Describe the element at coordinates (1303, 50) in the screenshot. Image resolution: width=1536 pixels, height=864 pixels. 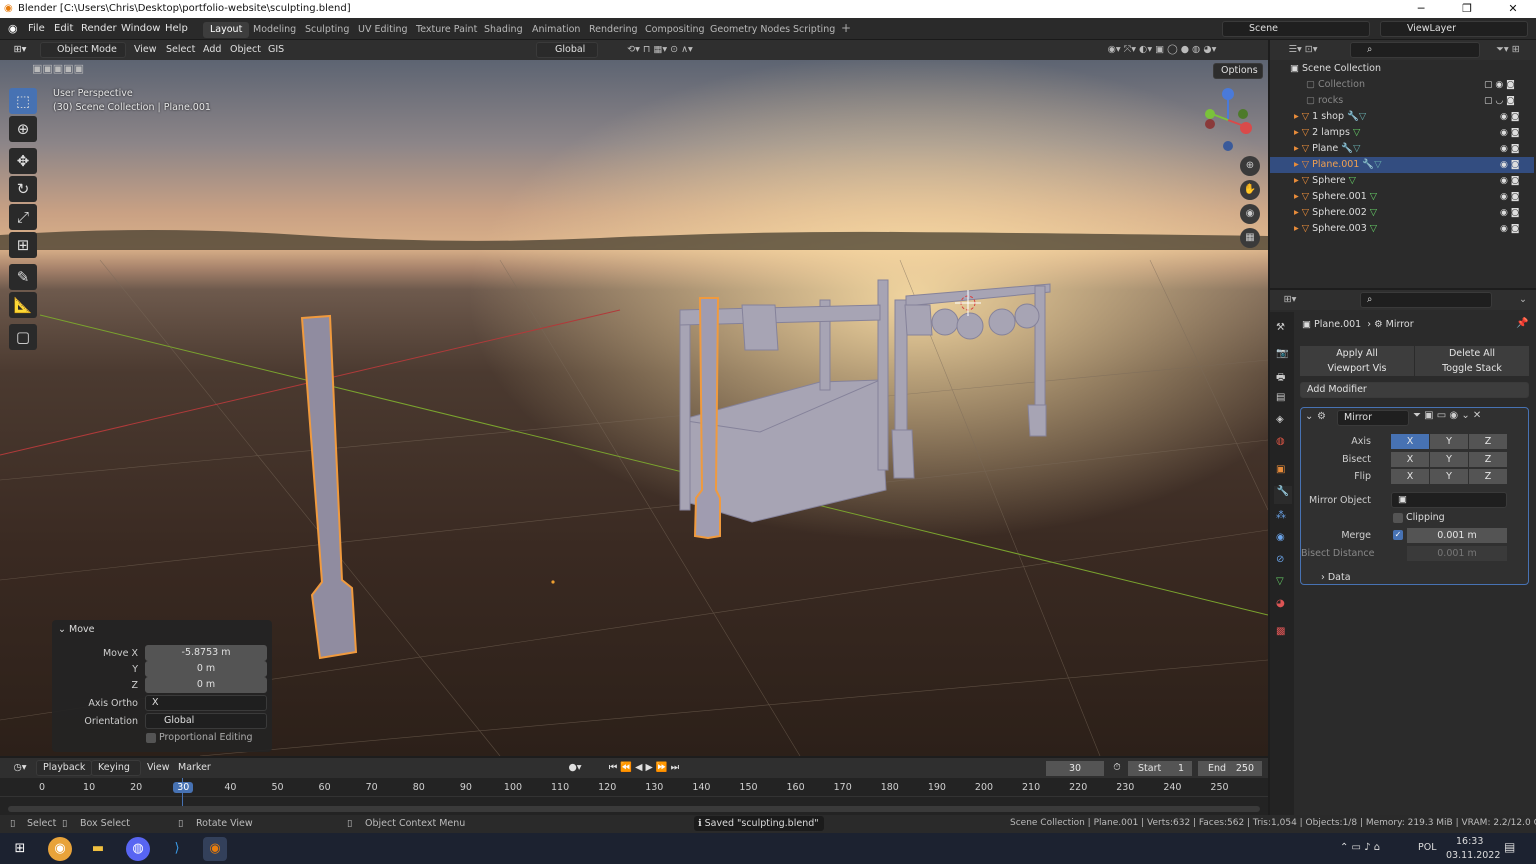
I see `outliner-editor-icon: ☰▾ ⊡▾` at that location.